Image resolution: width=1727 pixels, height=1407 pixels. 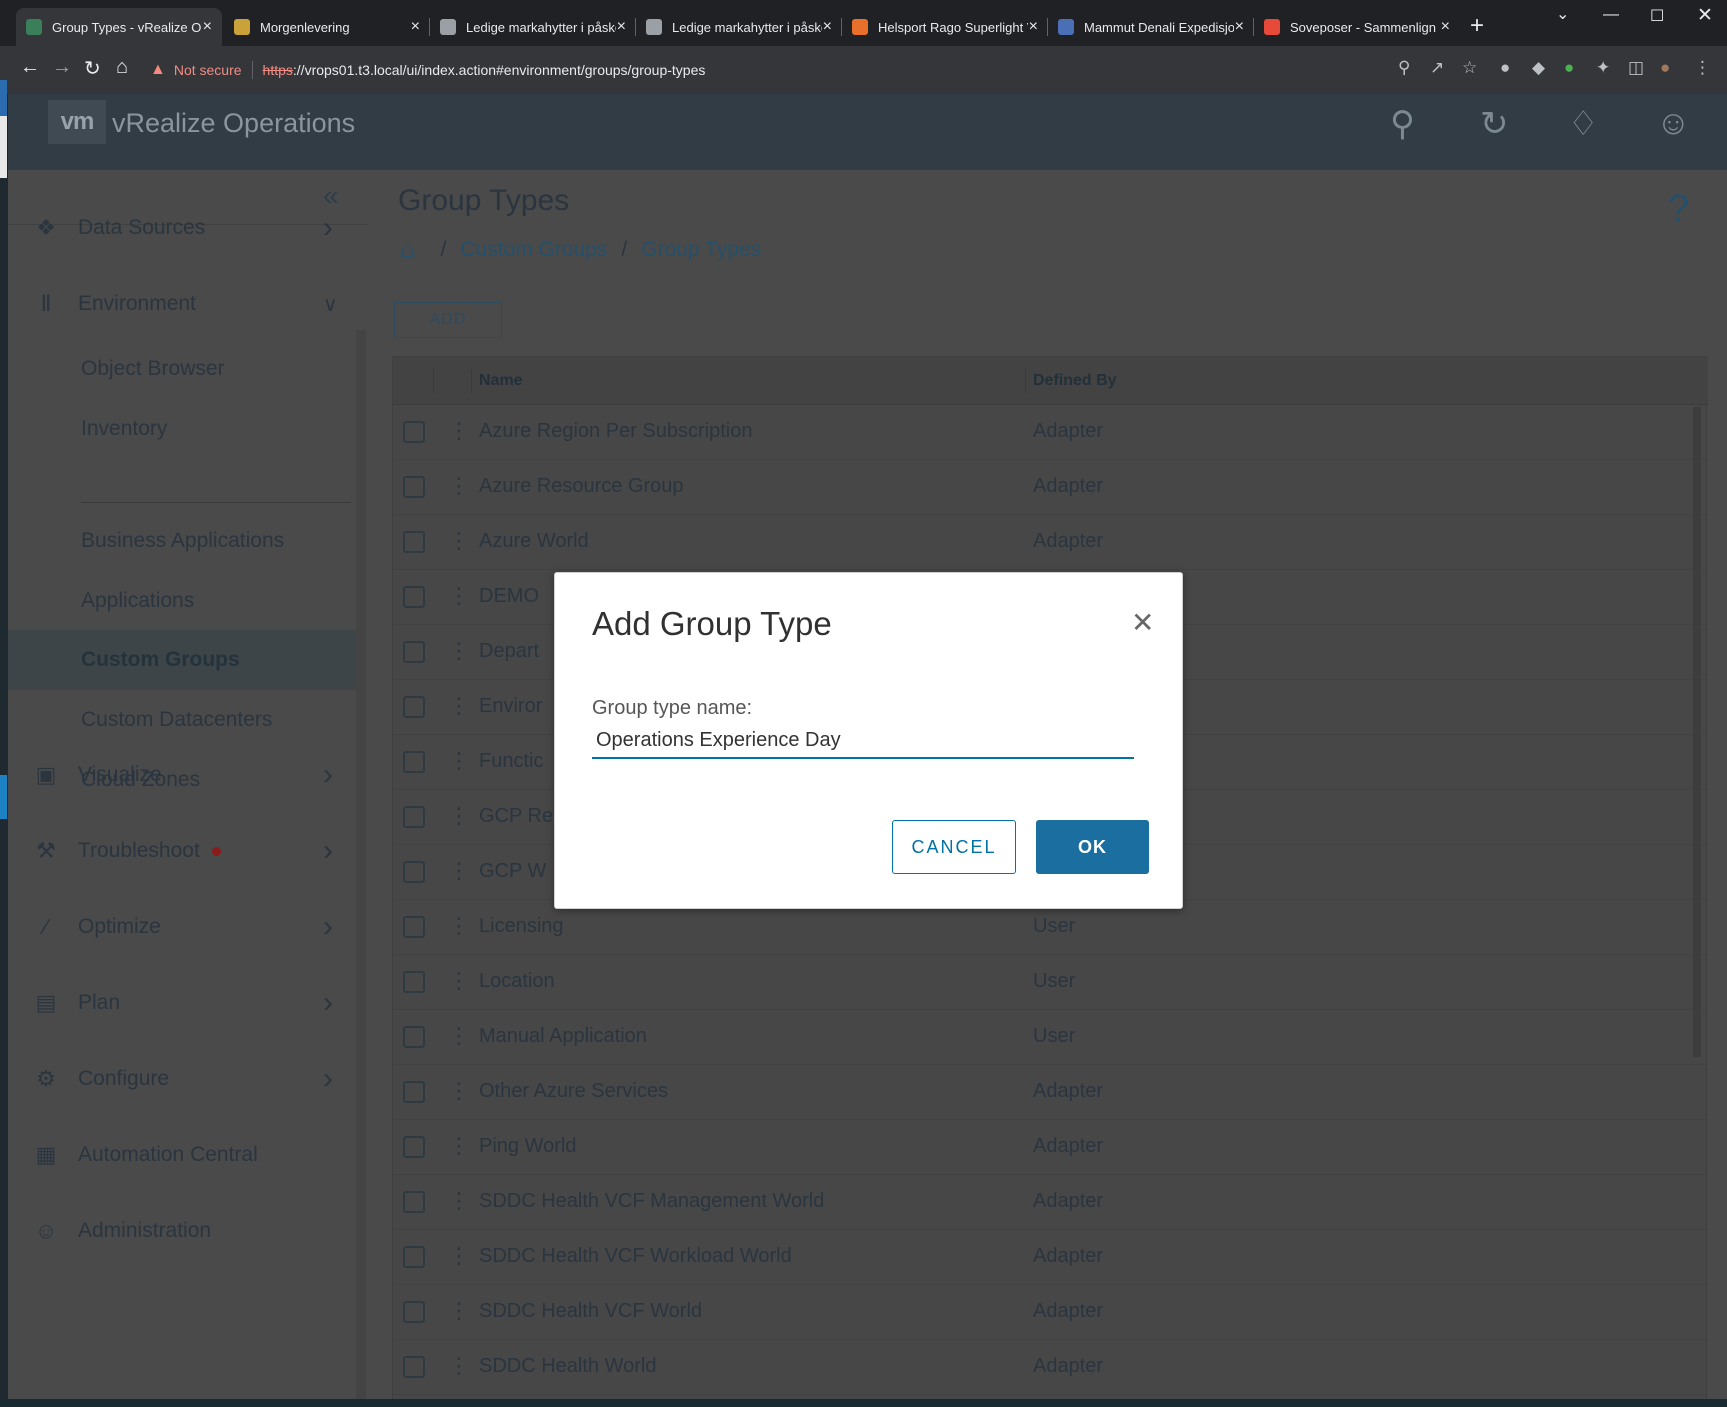 What do you see at coordinates (1673, 123) in the screenshot?
I see `user-icon: ☺` at bounding box center [1673, 123].